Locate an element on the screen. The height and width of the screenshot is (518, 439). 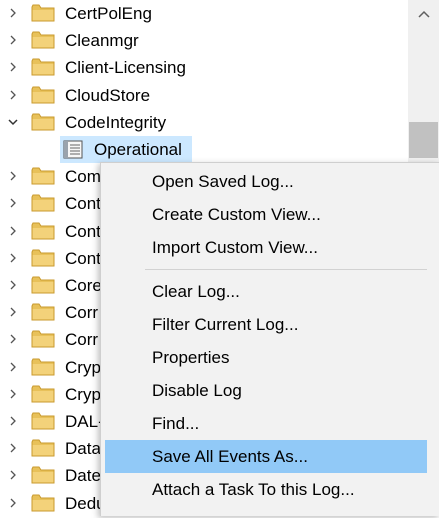
tree-item-label: Client-Licensing is located at coordinates (125, 68).